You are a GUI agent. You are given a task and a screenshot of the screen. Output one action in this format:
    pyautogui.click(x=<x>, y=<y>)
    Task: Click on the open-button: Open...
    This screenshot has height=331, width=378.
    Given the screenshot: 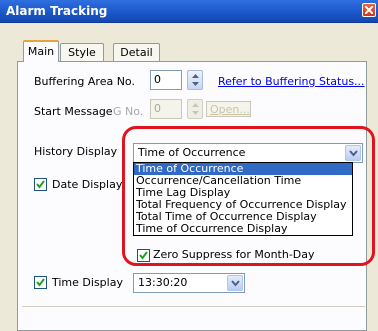 What is the action you would take?
    pyautogui.click(x=228, y=109)
    